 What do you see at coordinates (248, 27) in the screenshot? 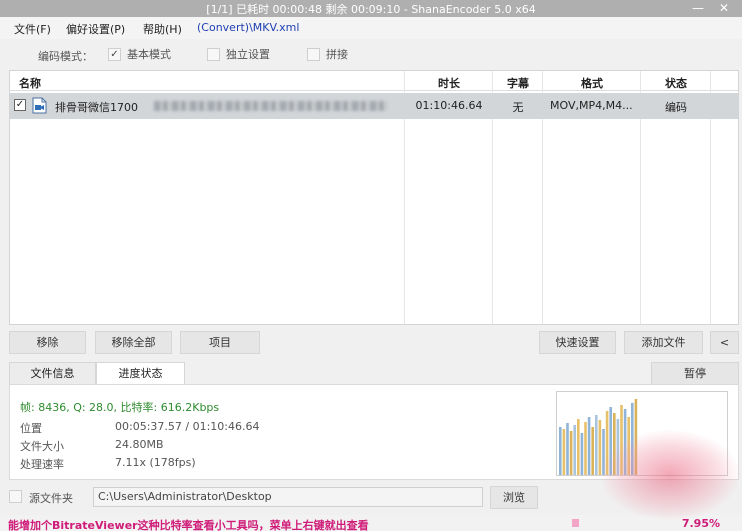
I see `menu-config-preset: (Convert)\MKV.xml` at bounding box center [248, 27].